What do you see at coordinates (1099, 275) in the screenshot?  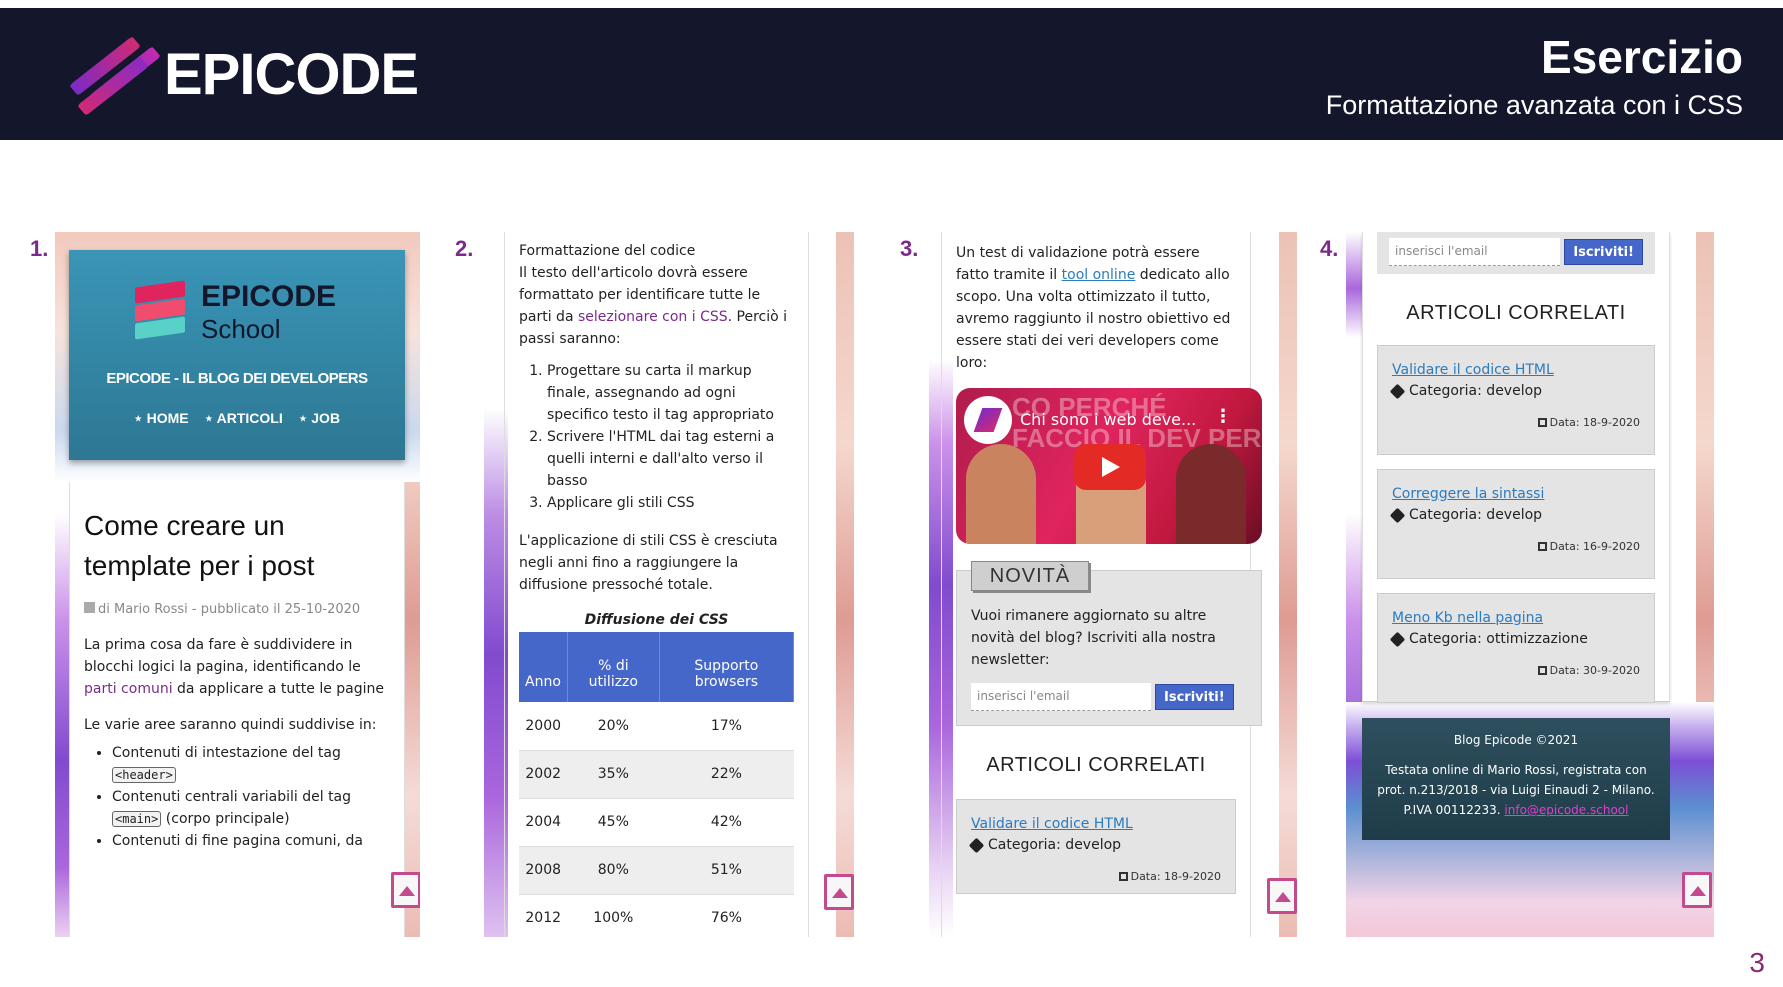 I see `tool-online-link: tool online` at bounding box center [1099, 275].